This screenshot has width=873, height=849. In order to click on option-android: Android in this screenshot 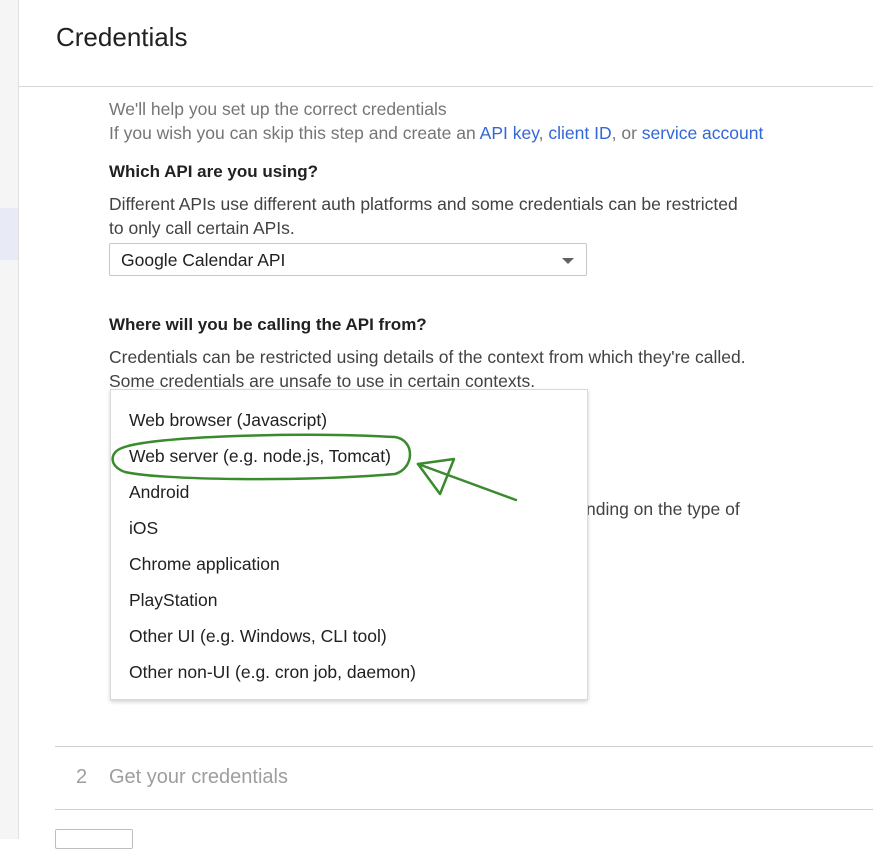, I will do `click(159, 492)`.